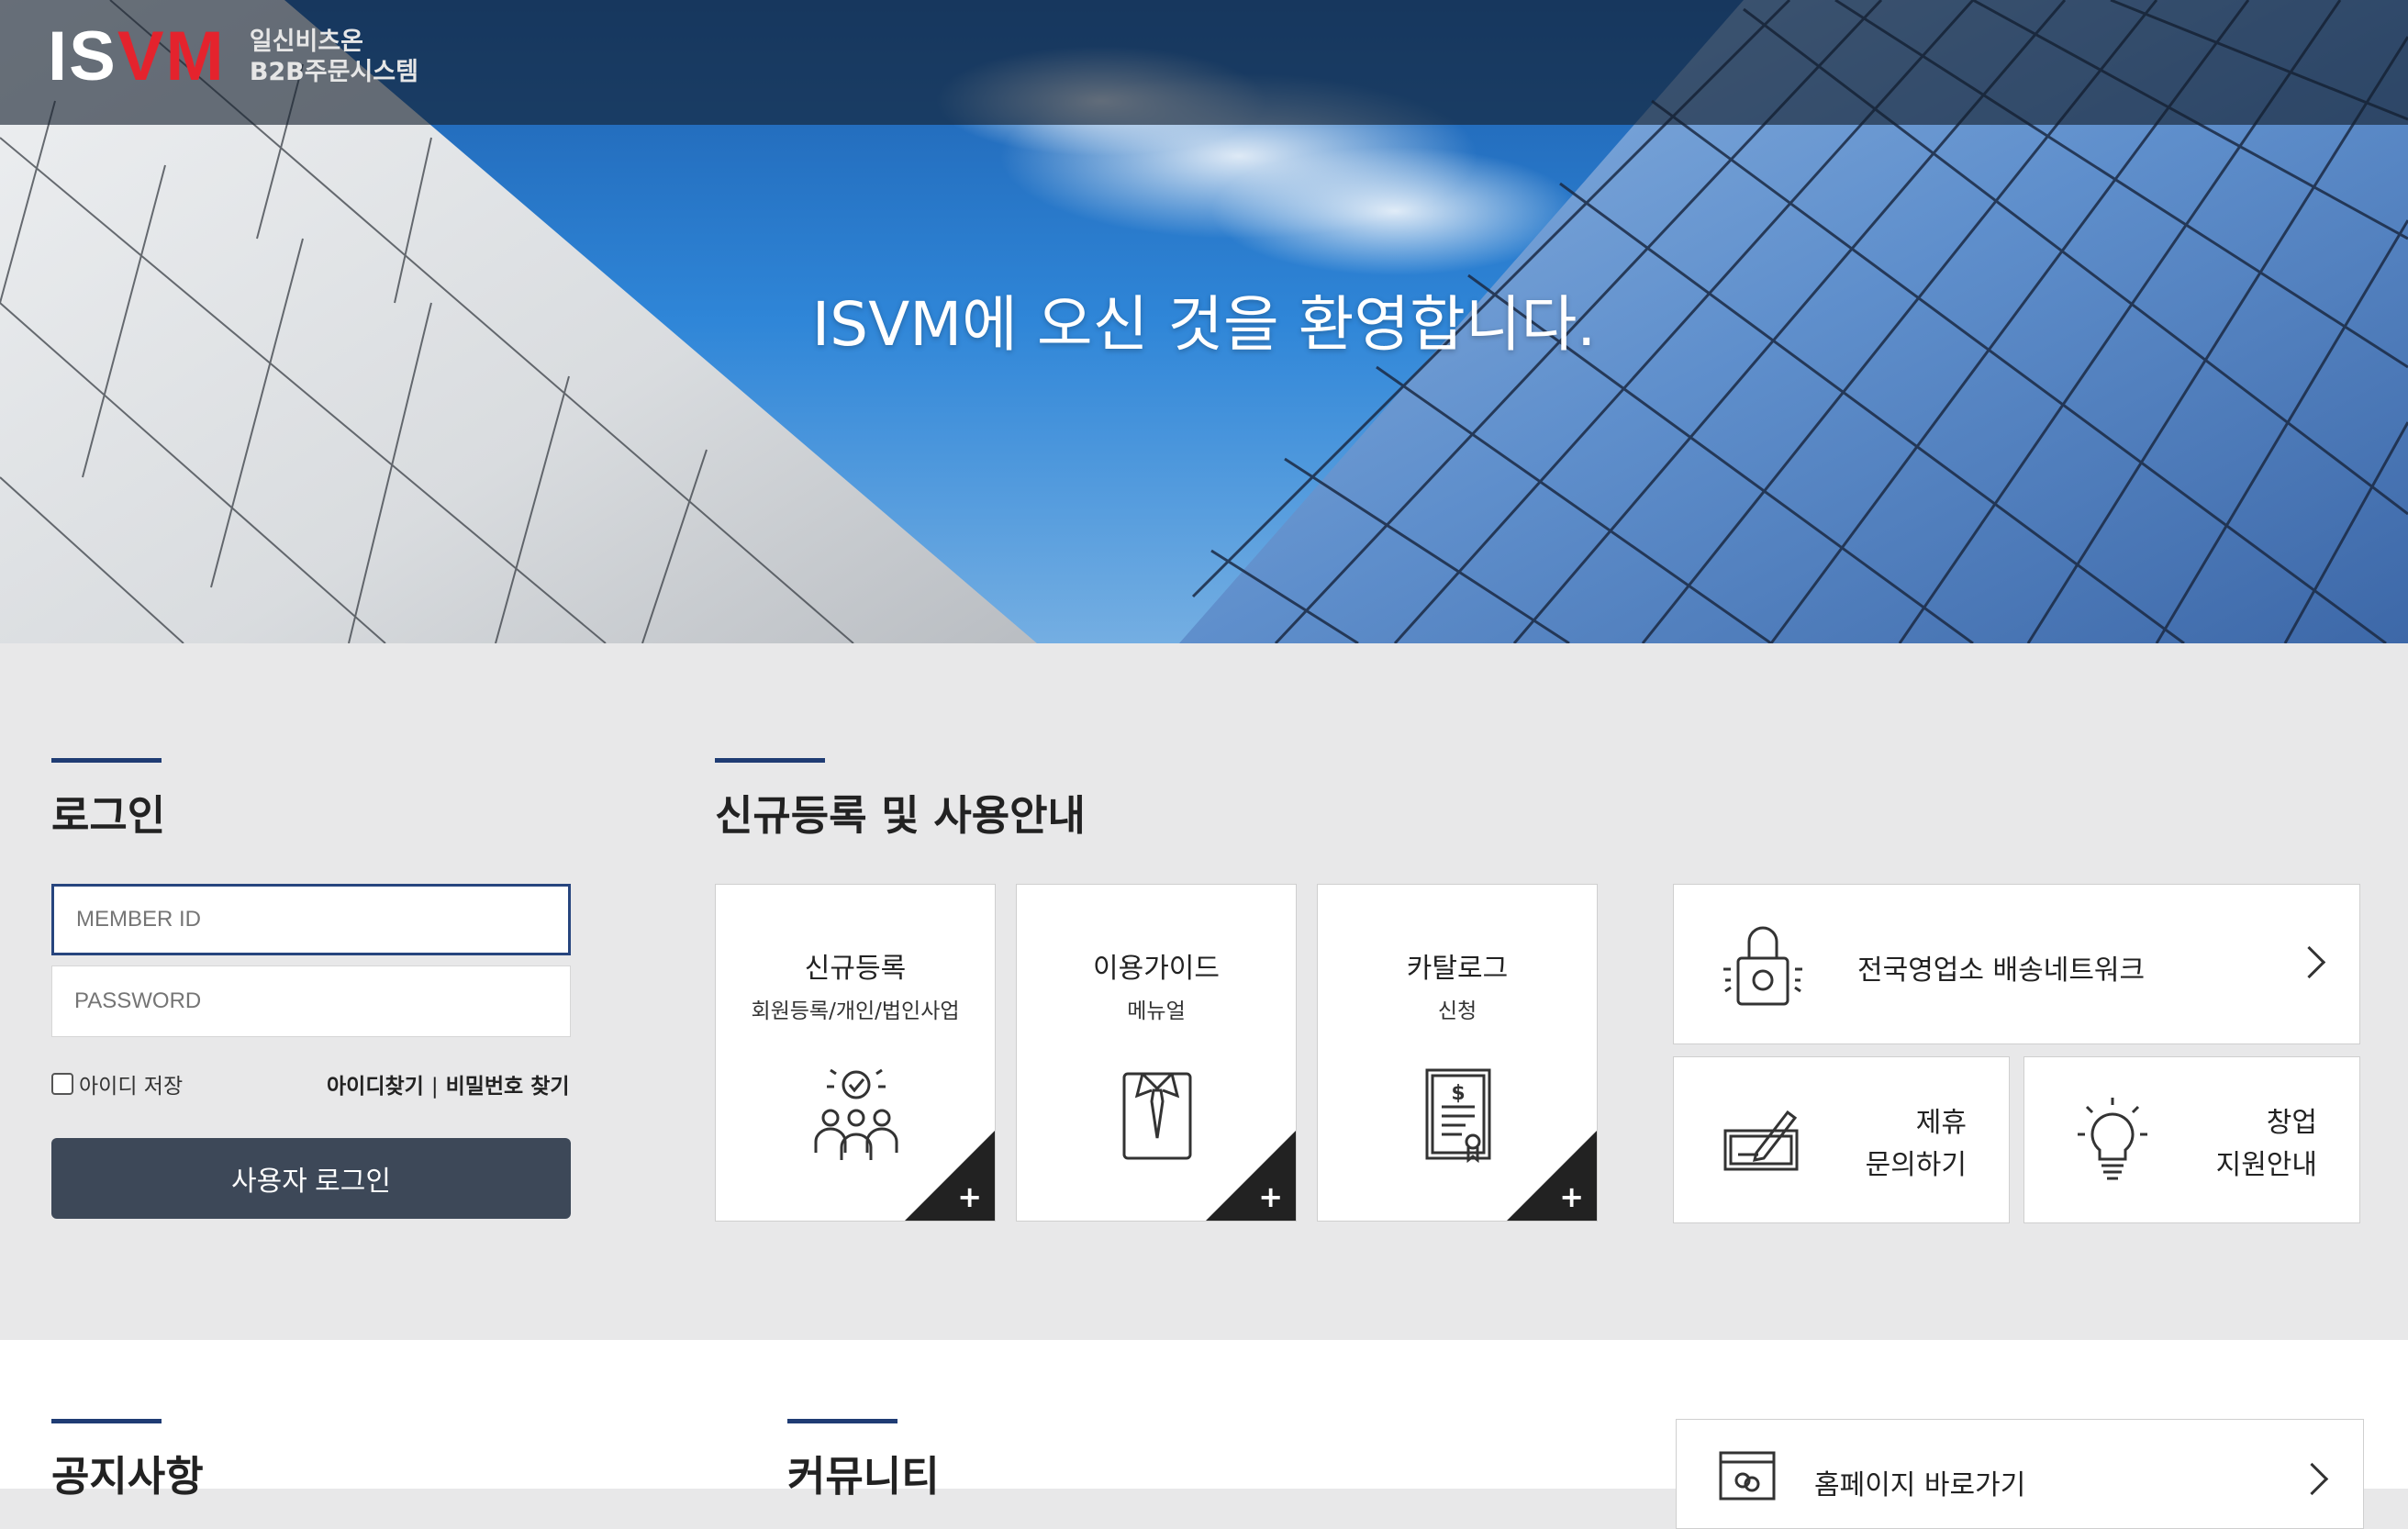 The width and height of the screenshot is (2408, 1529). What do you see at coordinates (1748, 1476) in the screenshot?
I see `browser-link-icon` at bounding box center [1748, 1476].